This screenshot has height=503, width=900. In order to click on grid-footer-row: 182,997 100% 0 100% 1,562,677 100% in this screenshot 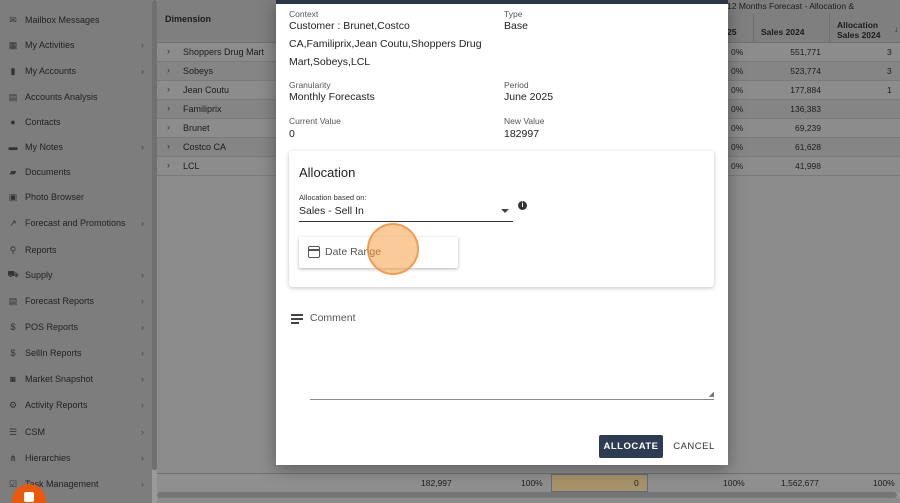, I will do `click(528, 482)`.